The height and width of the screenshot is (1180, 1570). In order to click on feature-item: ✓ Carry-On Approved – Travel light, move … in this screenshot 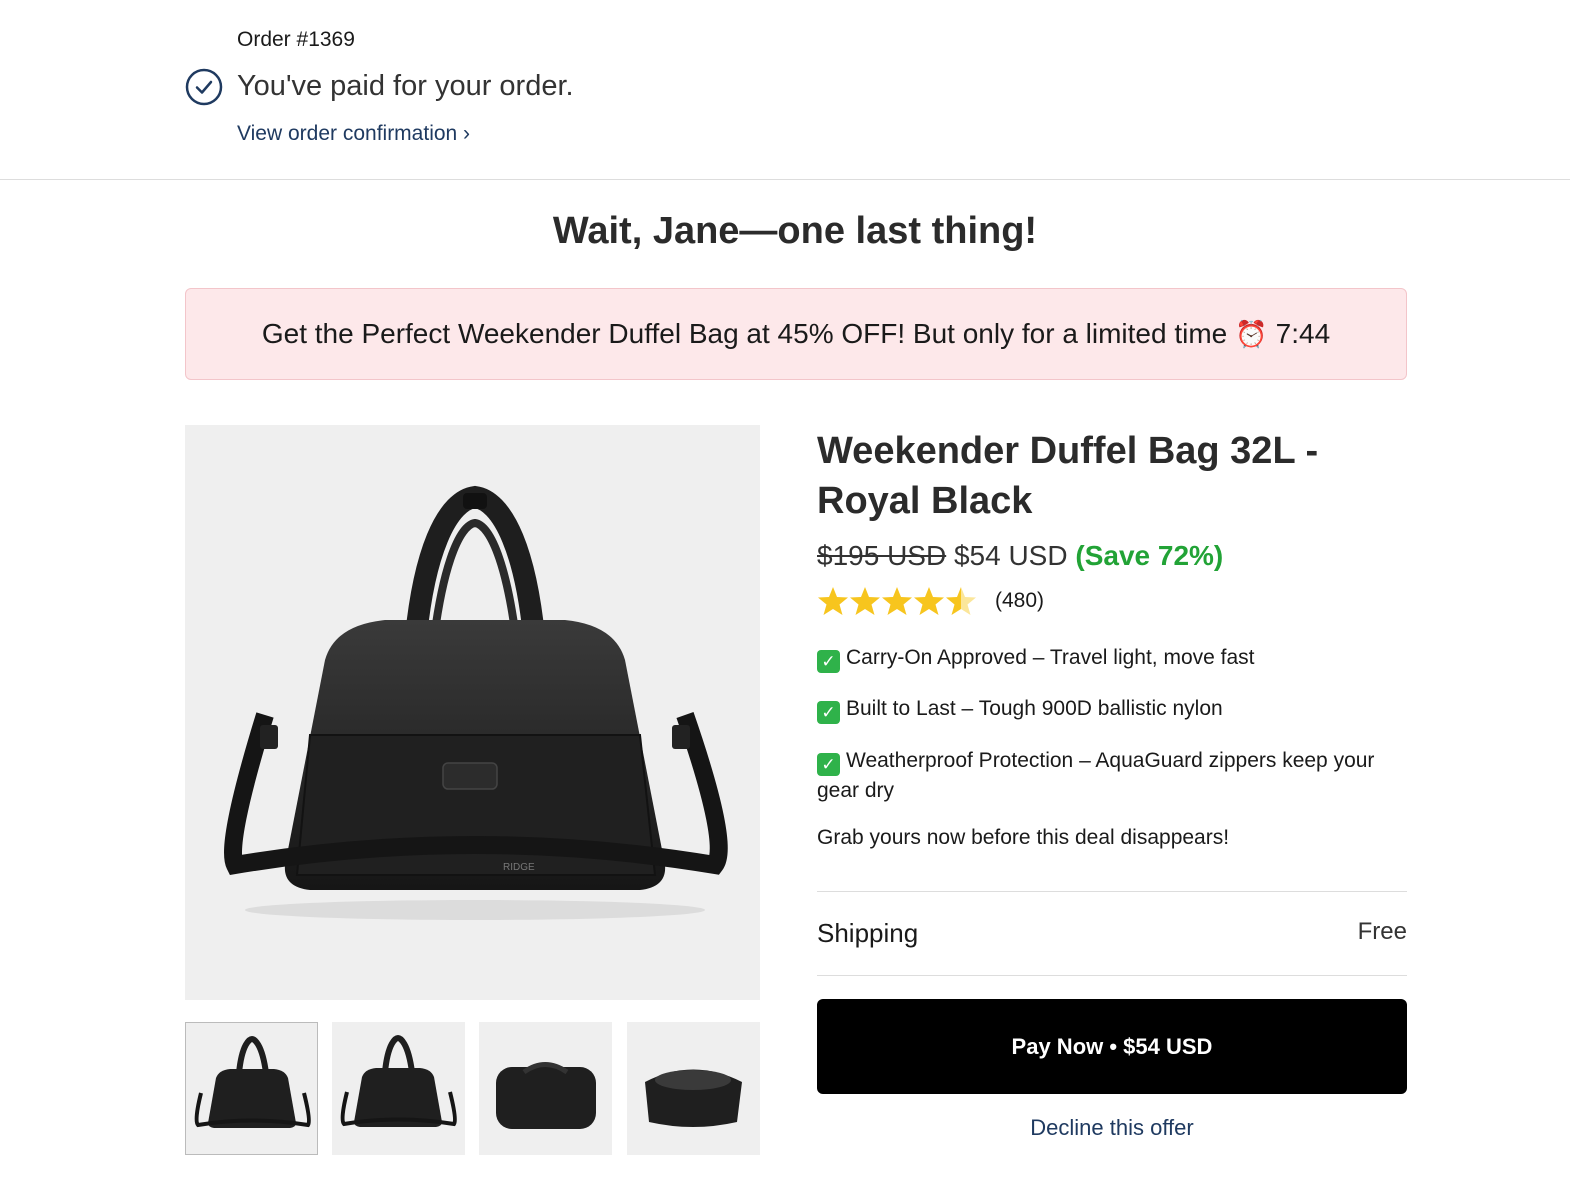, I will do `click(1102, 658)`.